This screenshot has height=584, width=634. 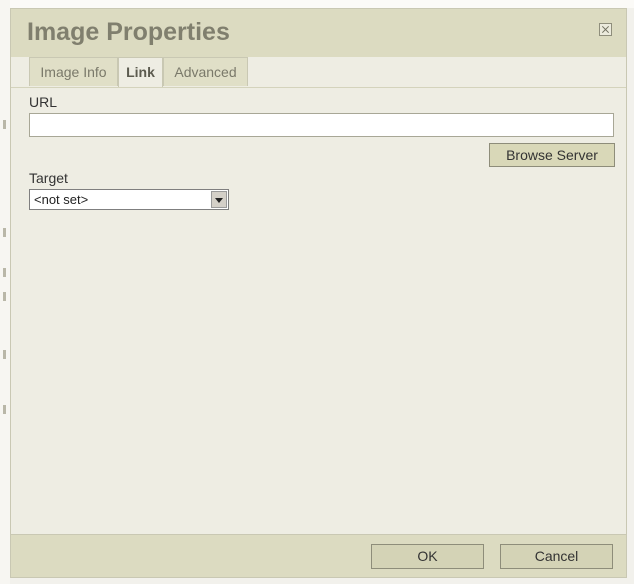 What do you see at coordinates (317, 4) in the screenshot?
I see `background-page-top` at bounding box center [317, 4].